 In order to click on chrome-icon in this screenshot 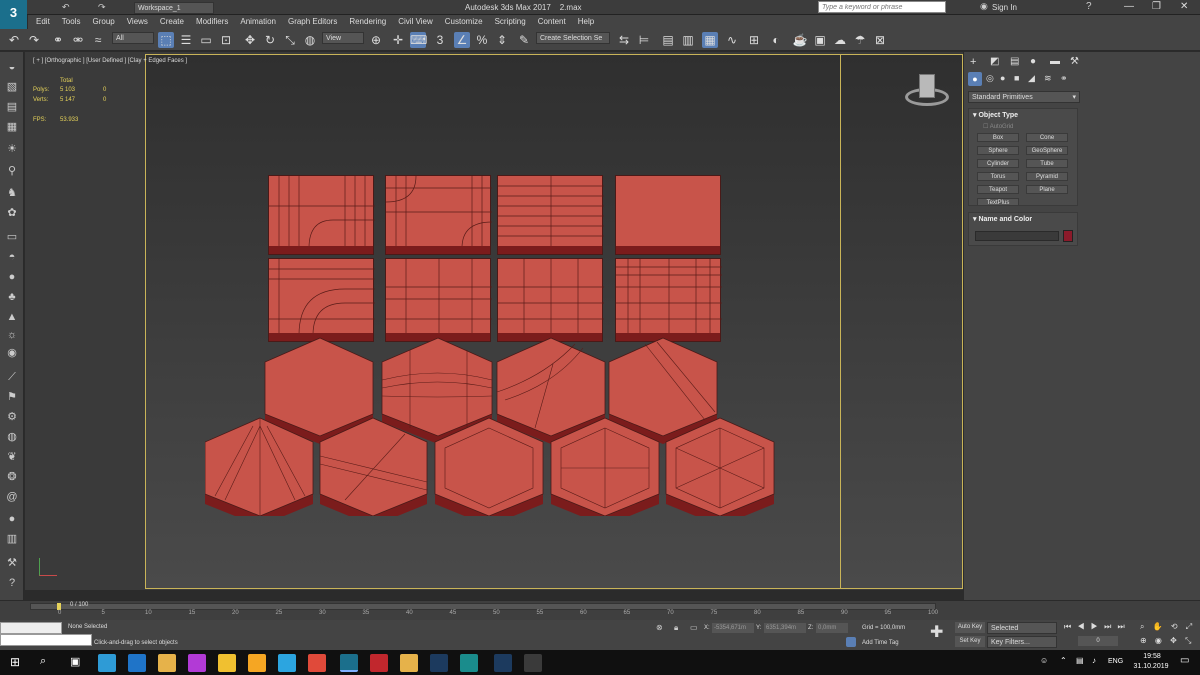, I will do `click(317, 663)`.